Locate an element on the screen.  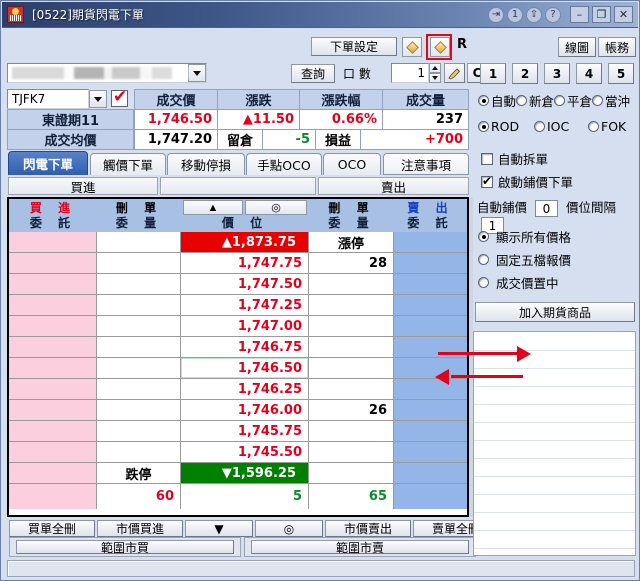
radio-ioc: IOC is located at coordinates (561, 126).